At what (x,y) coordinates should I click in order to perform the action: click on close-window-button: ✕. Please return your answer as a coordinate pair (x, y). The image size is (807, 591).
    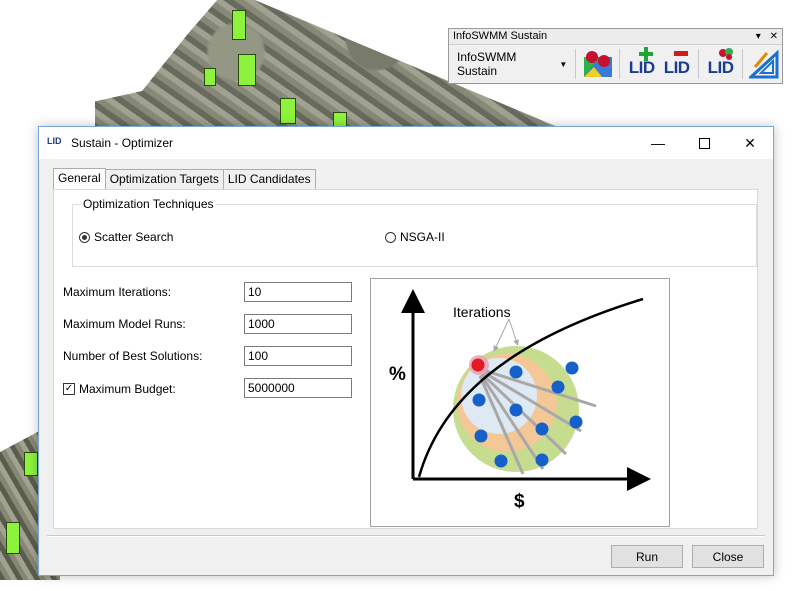
    Looking at the image, I should click on (750, 143).